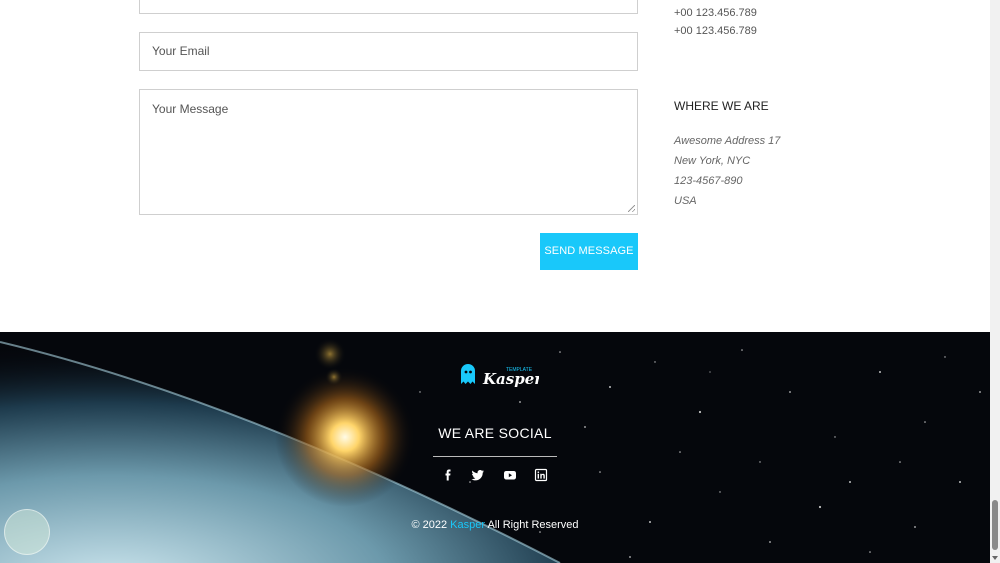 The image size is (1000, 563). Describe the element at coordinates (431, 525) in the screenshot. I see `copyright-prefix: © 2022` at that location.